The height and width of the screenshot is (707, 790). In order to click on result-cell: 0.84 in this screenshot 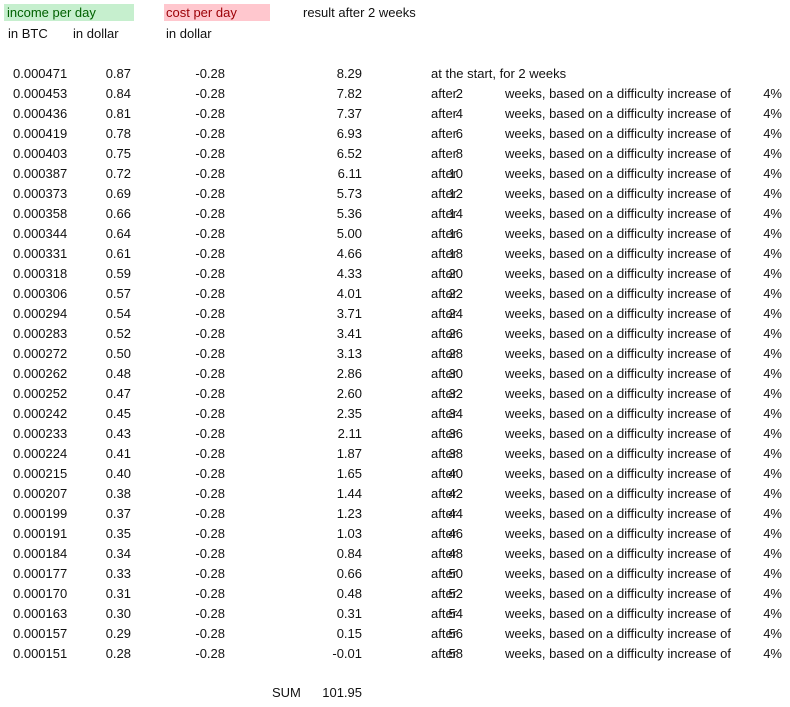, I will do `click(349, 553)`.